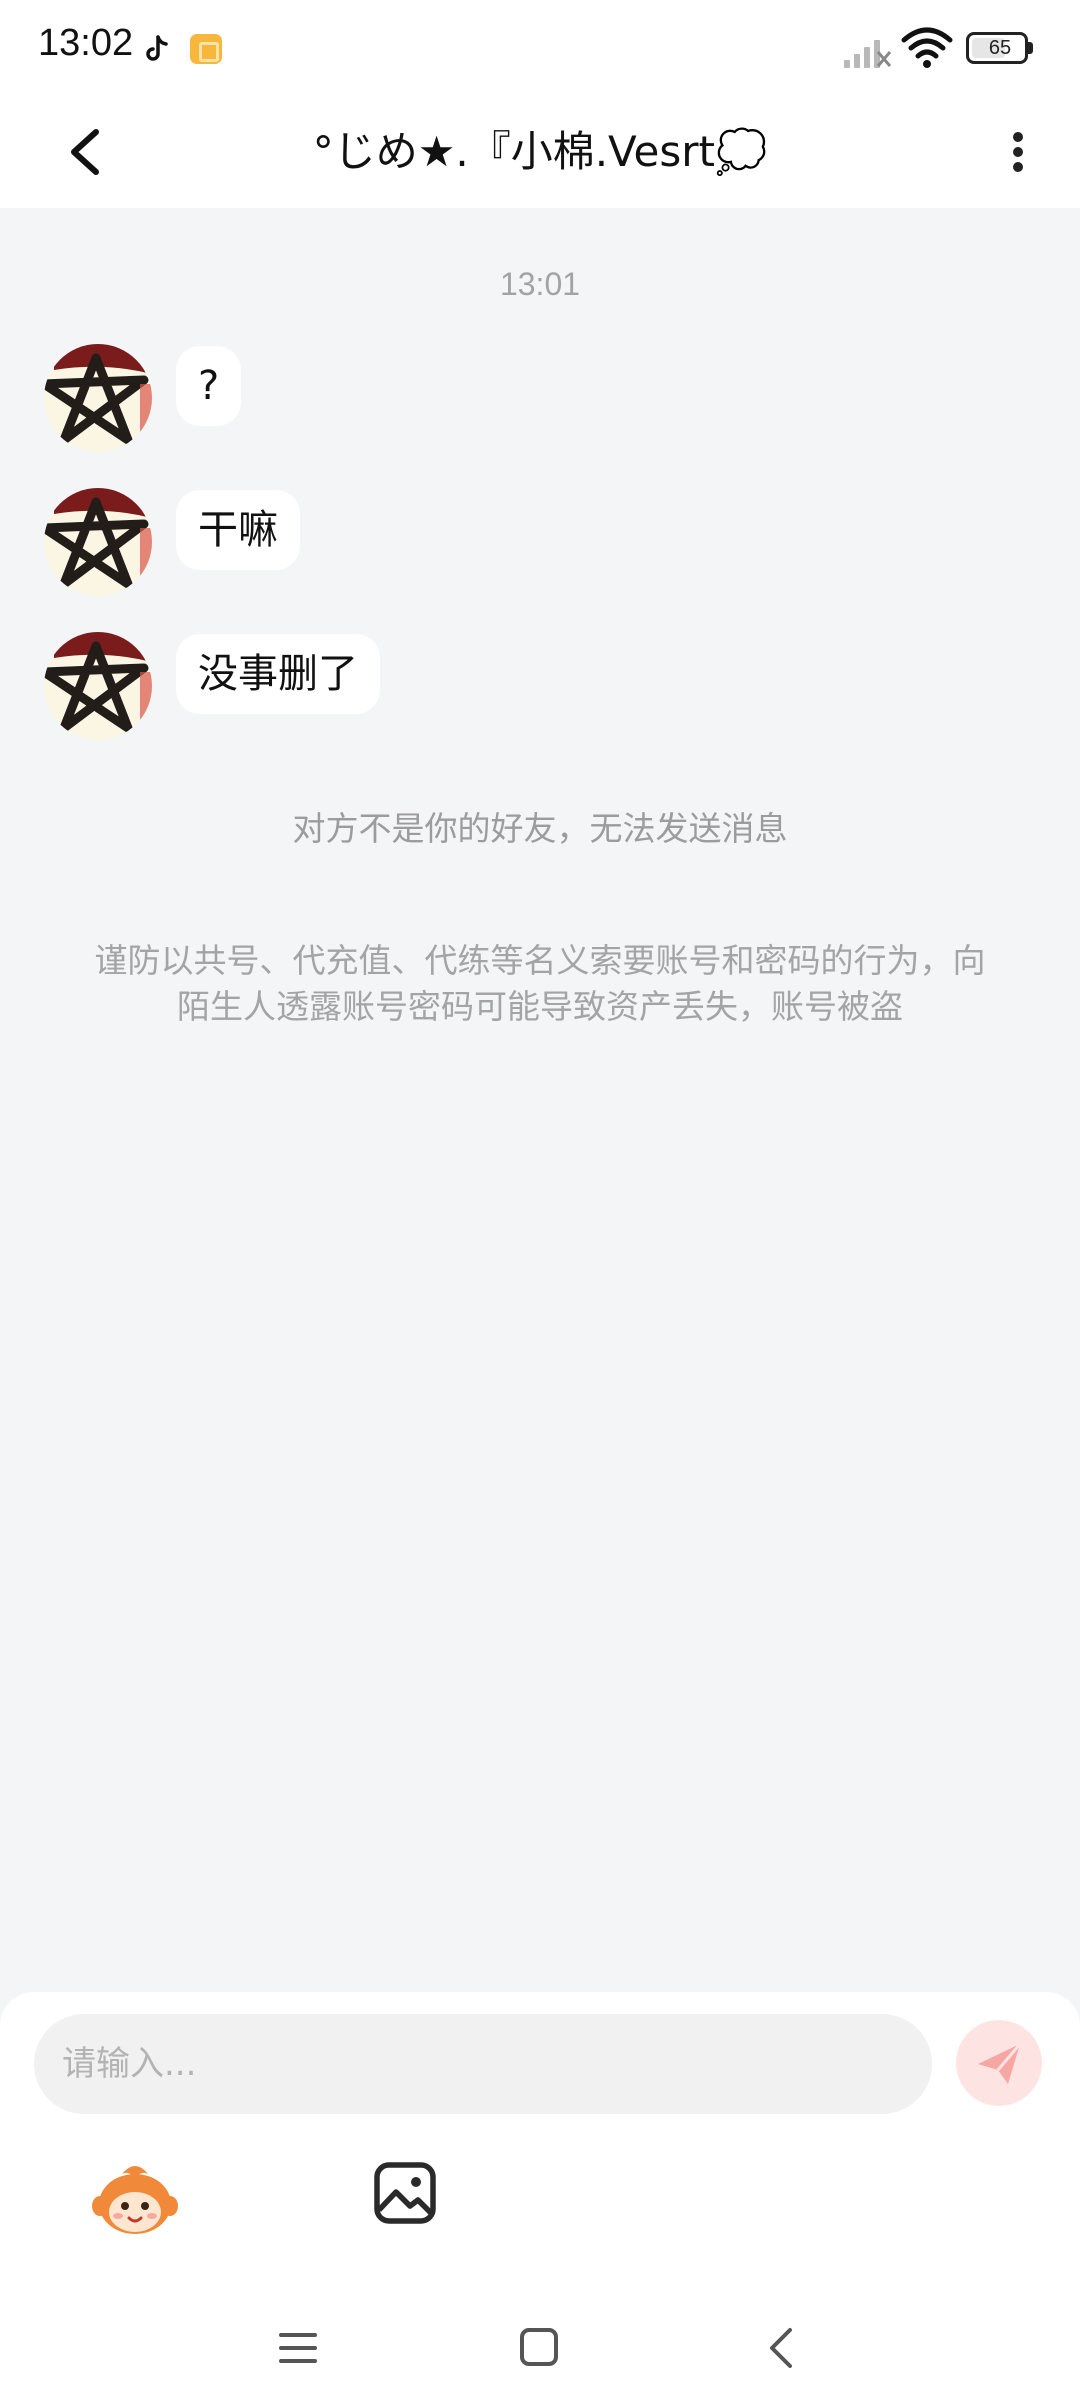 The height and width of the screenshot is (2408, 1080). I want to click on message-row: 没事删了, so click(494, 687).